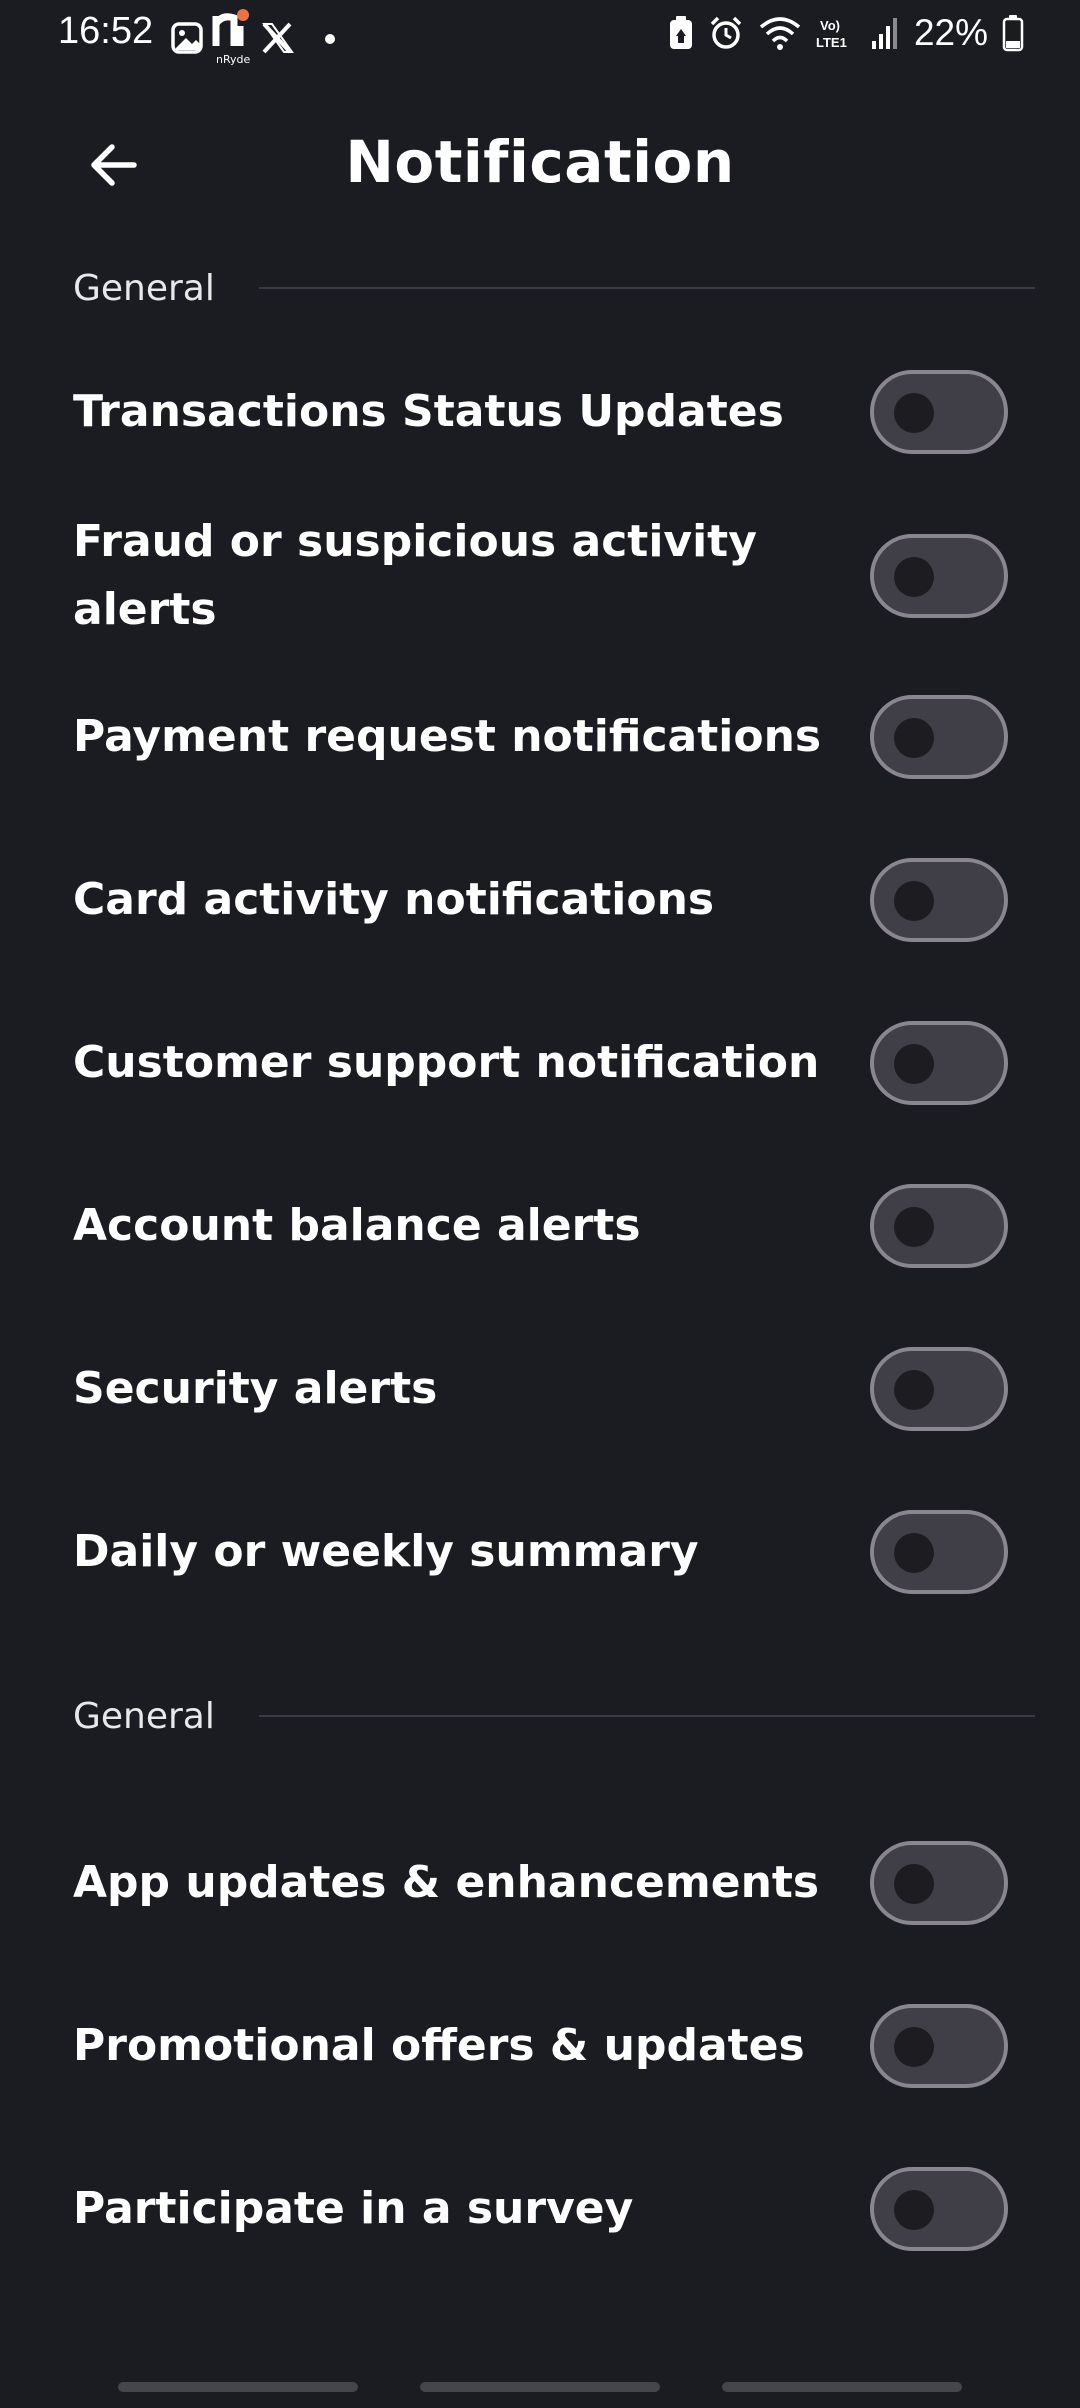  Describe the element at coordinates (255, 1388) in the screenshot. I see `setting-label: Security alerts` at that location.